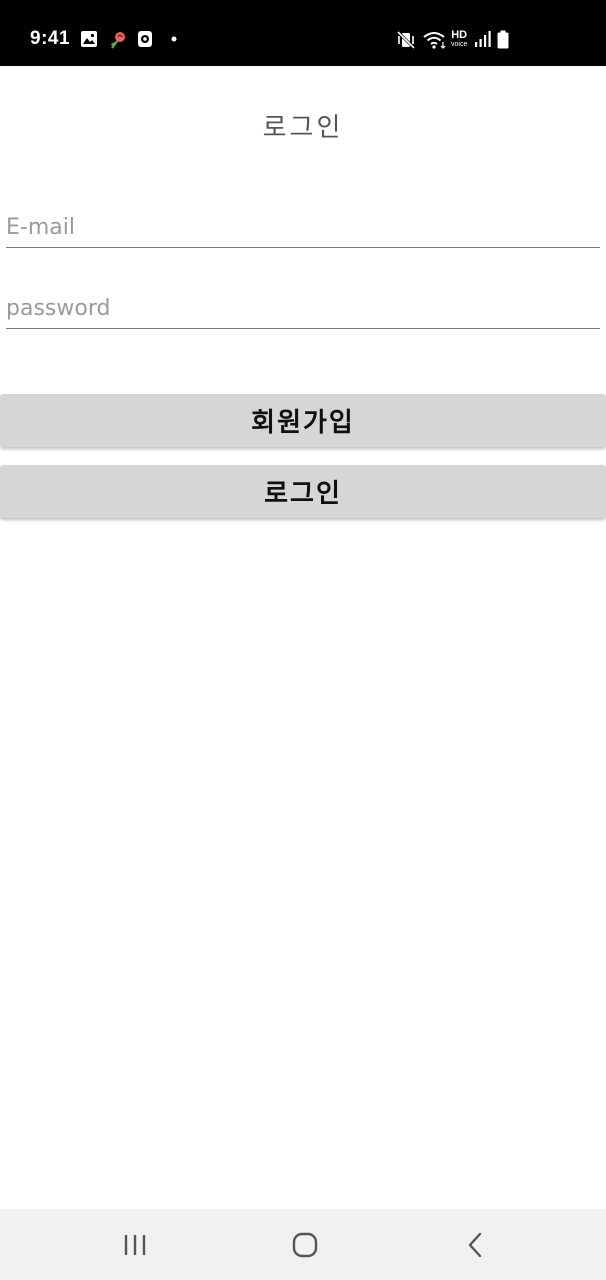 The height and width of the screenshot is (1280, 606). I want to click on status-bar: 9:41 HD voice, so click(303, 33).